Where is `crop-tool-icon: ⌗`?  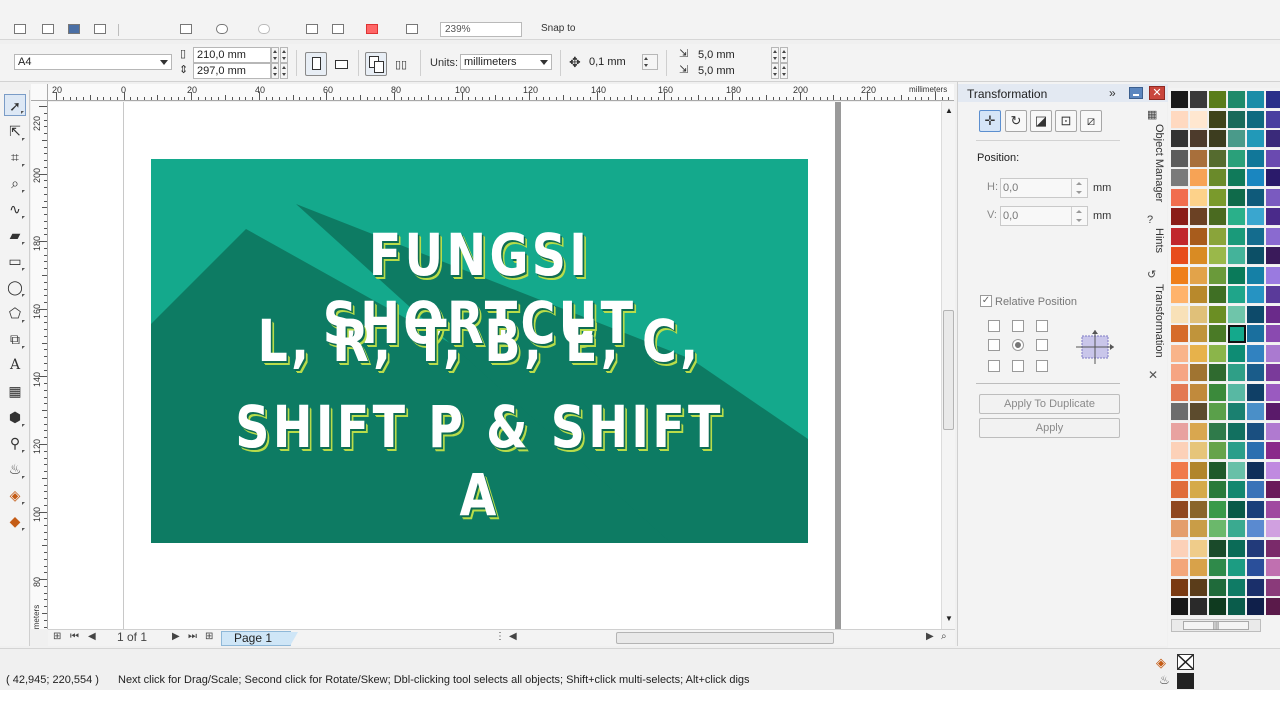 crop-tool-icon: ⌗ is located at coordinates (15, 157).